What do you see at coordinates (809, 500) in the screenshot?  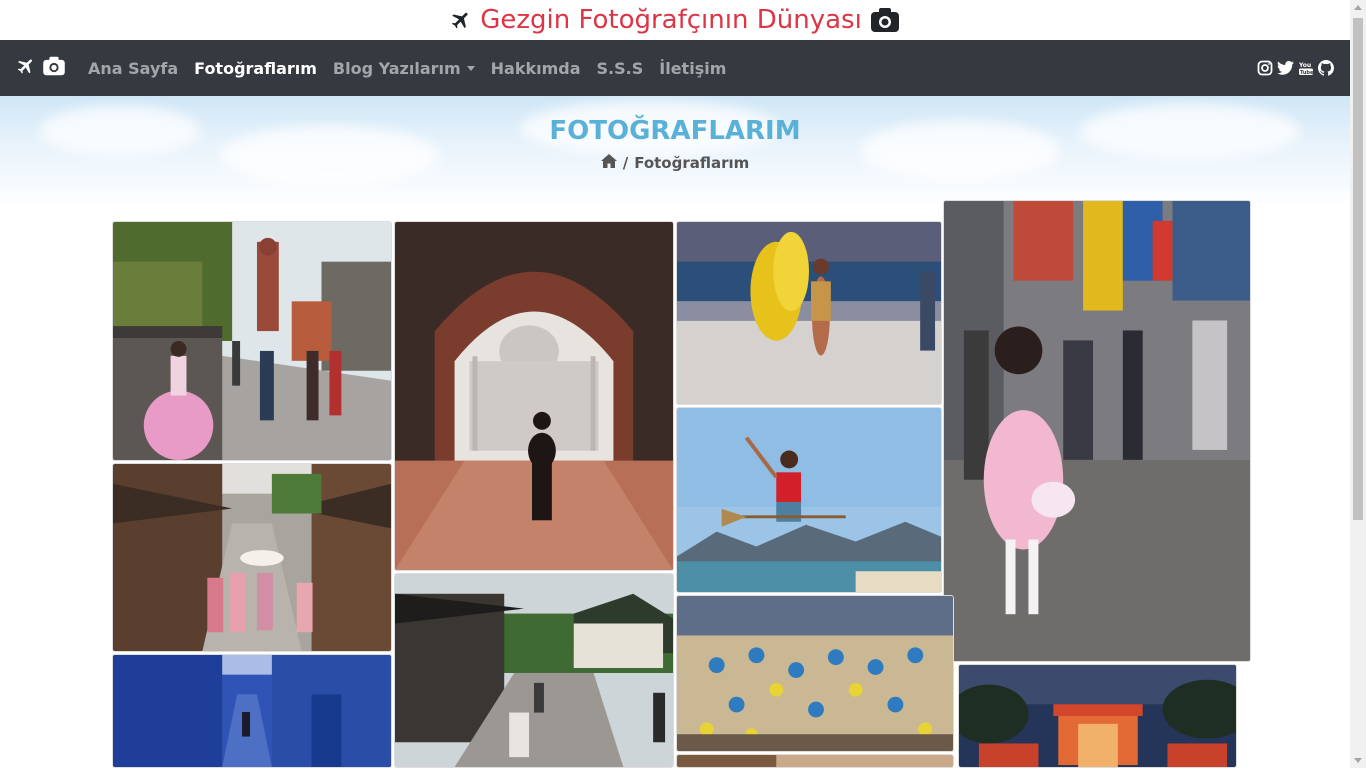 I see `beach-broom-jump-photo` at bounding box center [809, 500].